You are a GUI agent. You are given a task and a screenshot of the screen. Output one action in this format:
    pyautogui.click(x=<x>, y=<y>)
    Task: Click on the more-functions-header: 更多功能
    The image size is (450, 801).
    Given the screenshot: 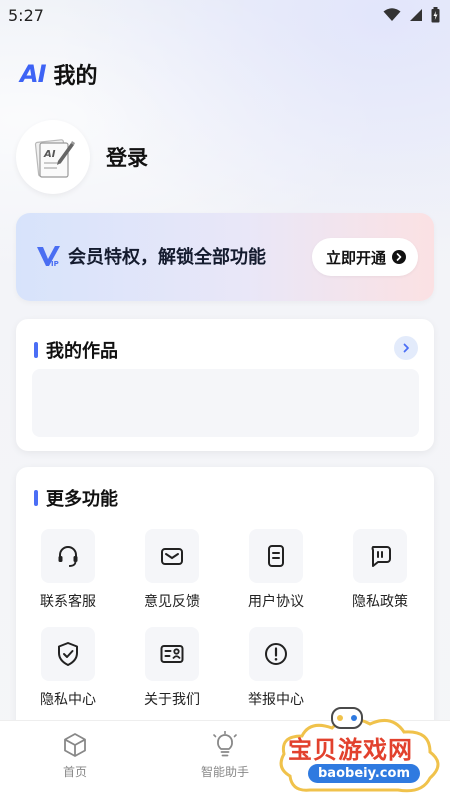 What is the action you would take?
    pyautogui.click(x=76, y=498)
    